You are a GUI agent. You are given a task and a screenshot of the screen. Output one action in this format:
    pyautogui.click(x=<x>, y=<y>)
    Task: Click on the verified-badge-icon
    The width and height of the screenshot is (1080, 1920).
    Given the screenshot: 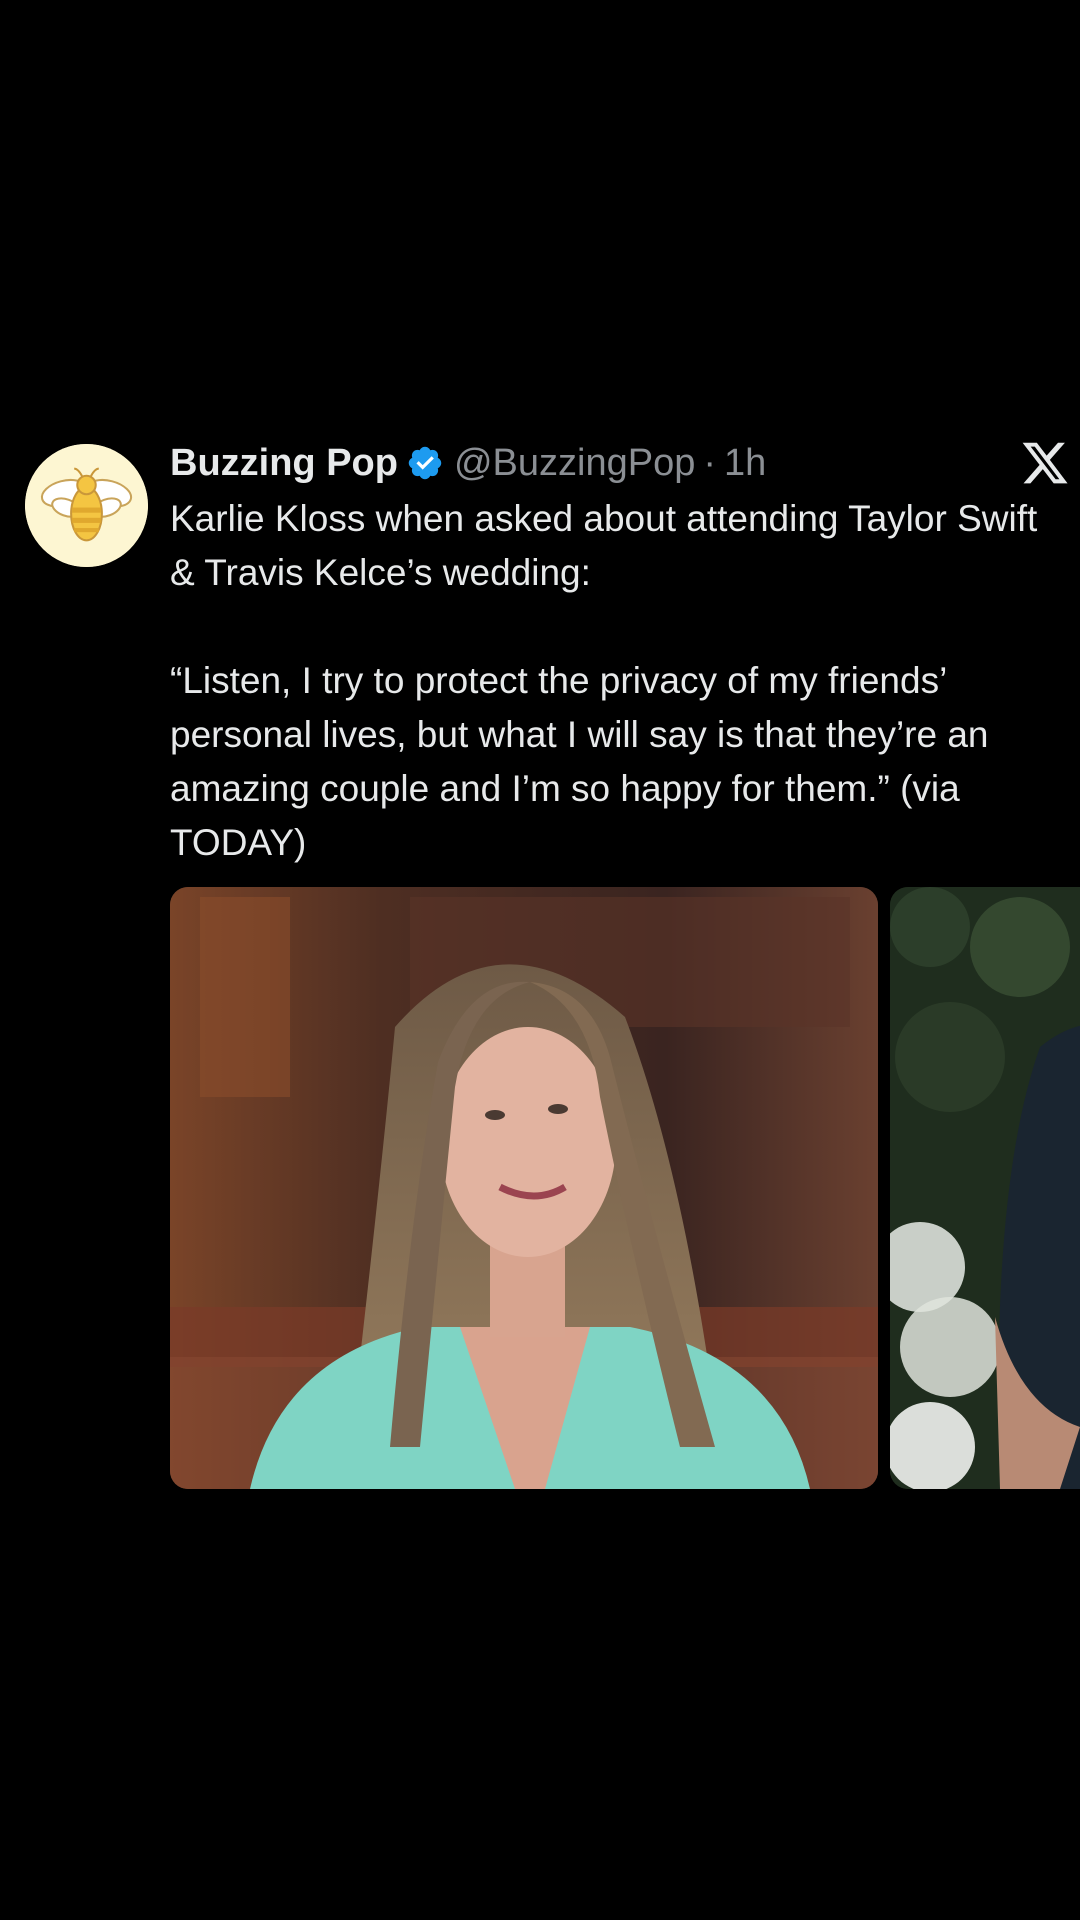 What is the action you would take?
    pyautogui.click(x=425, y=463)
    